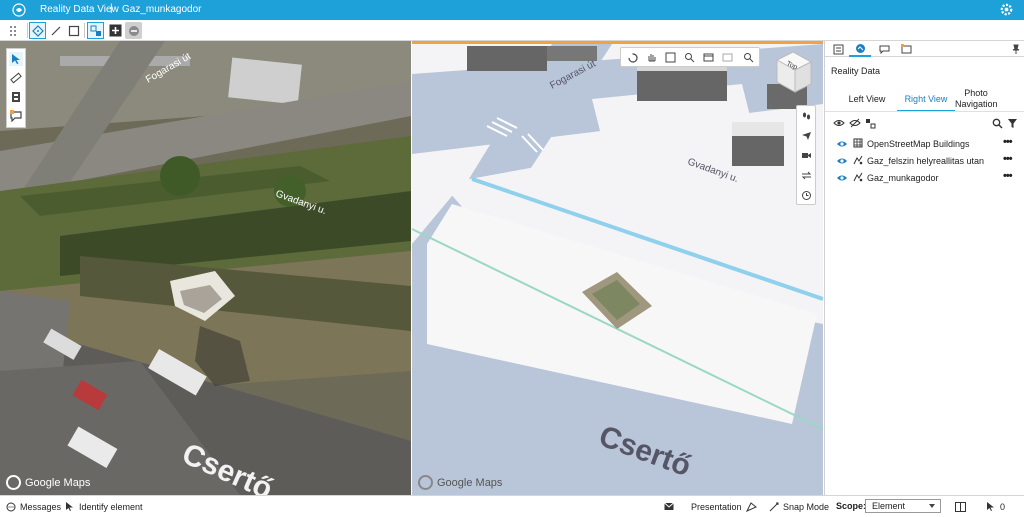  What do you see at coordinates (889, 506) in the screenshot?
I see `scope-value: Element` at bounding box center [889, 506].